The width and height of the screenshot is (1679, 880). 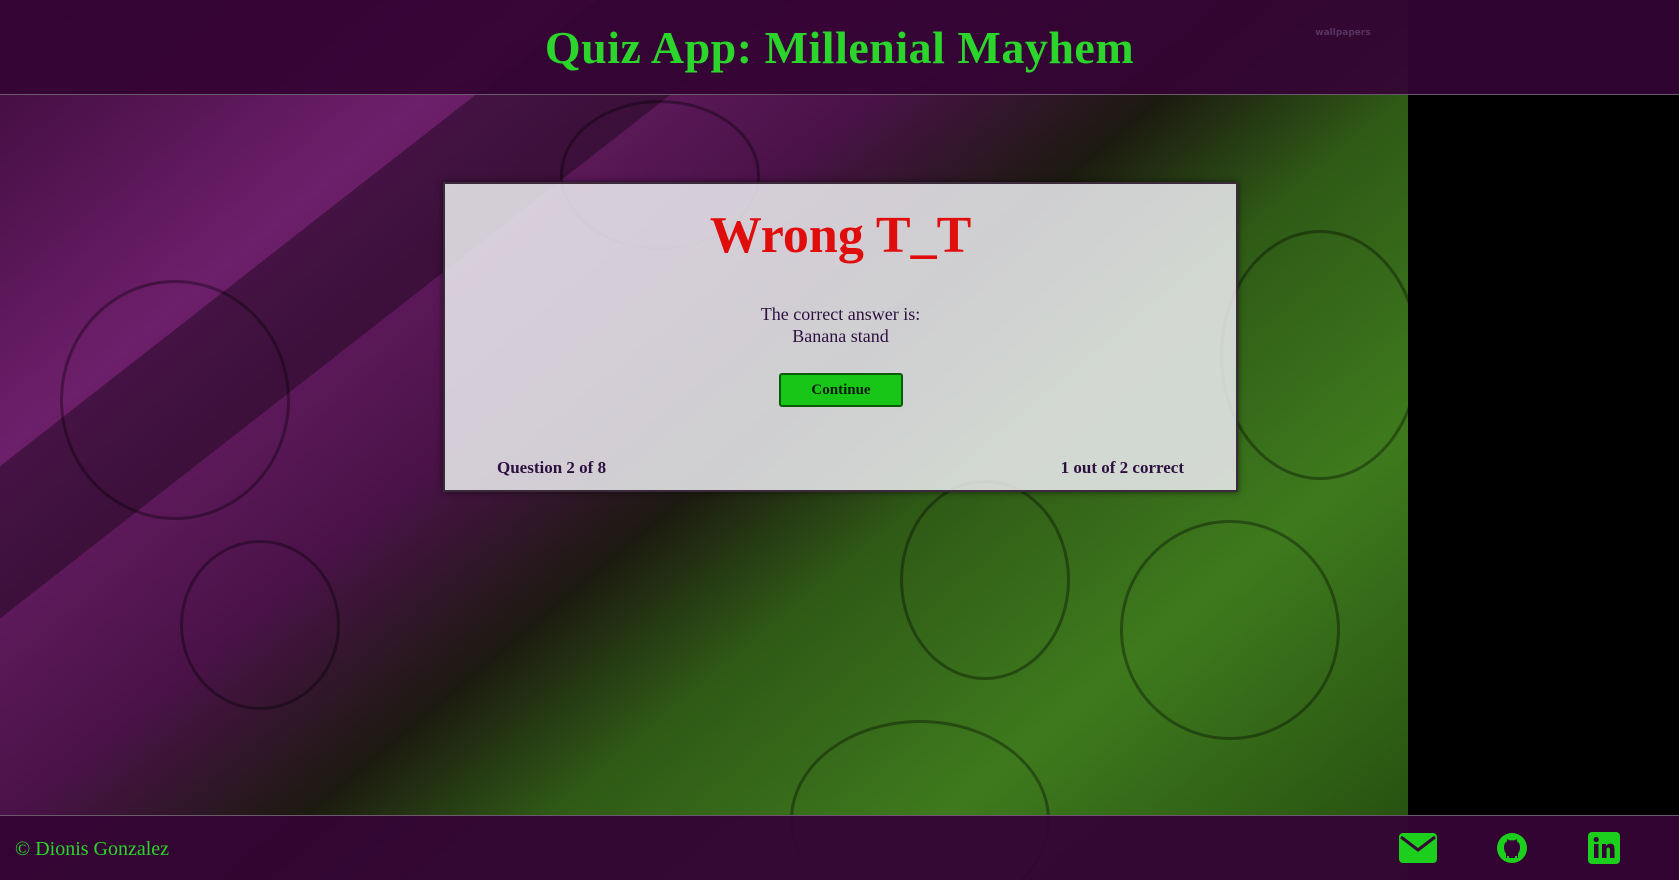 I want to click on continue-button: Continue, so click(x=841, y=390).